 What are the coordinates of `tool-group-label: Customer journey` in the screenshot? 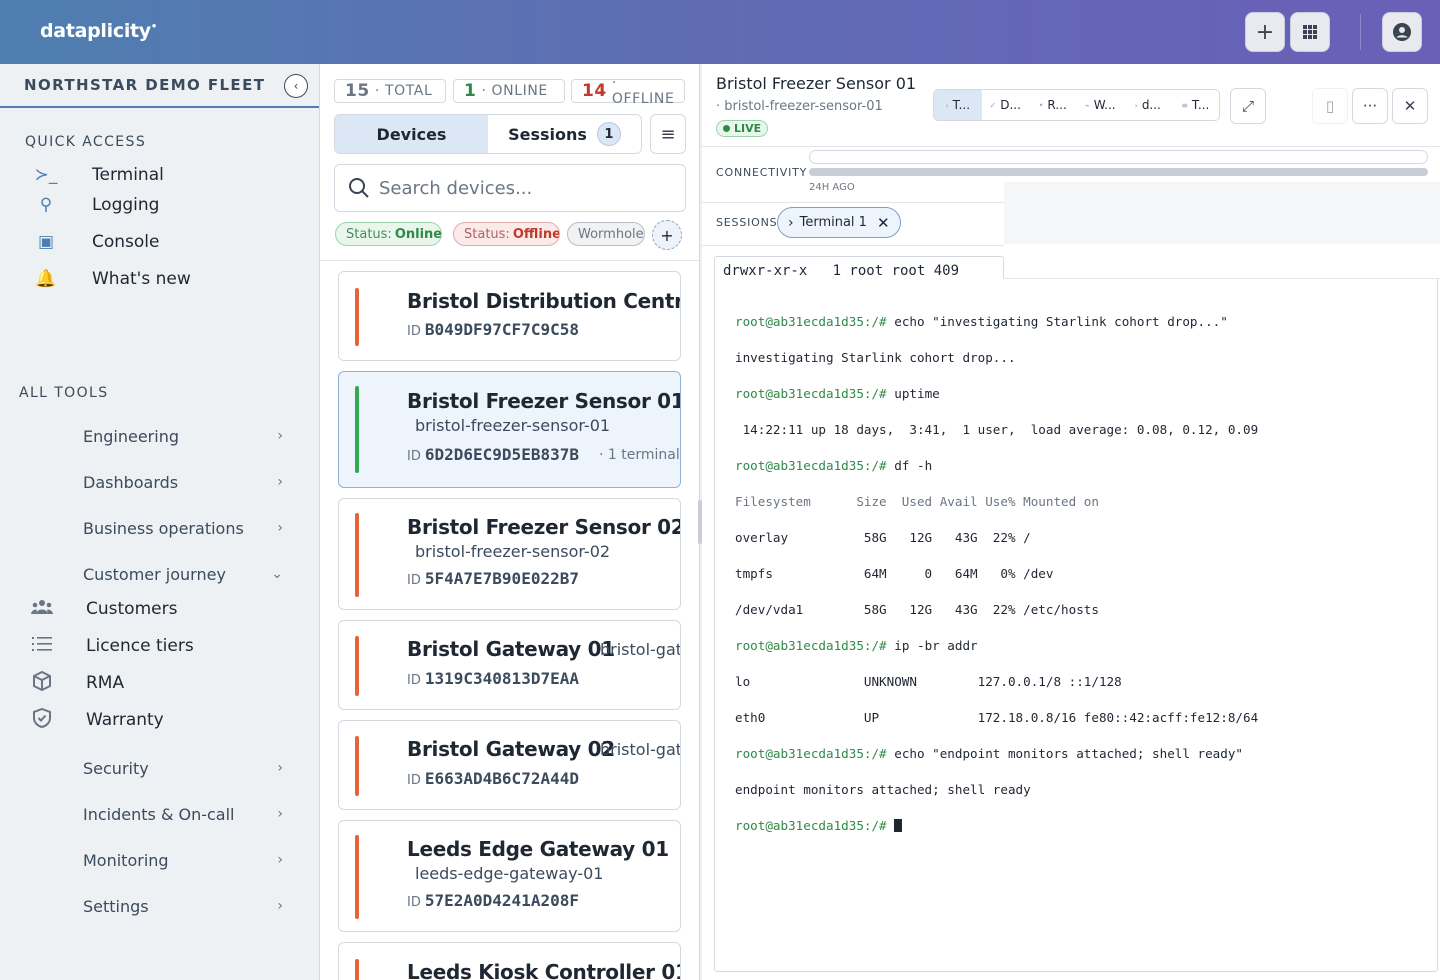 It's located at (154, 574).